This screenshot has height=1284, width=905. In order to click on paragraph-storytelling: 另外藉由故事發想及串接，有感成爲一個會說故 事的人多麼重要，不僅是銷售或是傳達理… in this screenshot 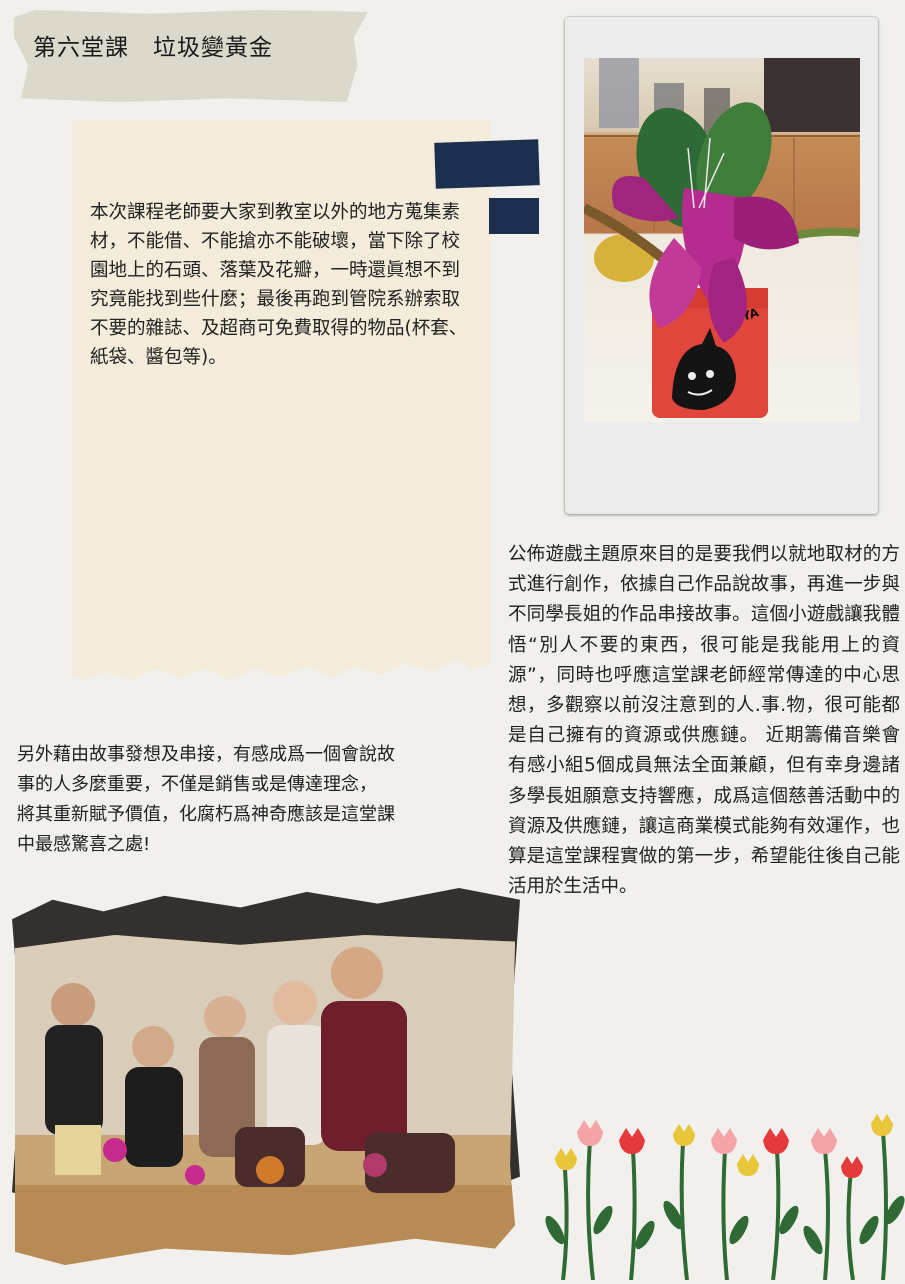, I will do `click(256, 800)`.